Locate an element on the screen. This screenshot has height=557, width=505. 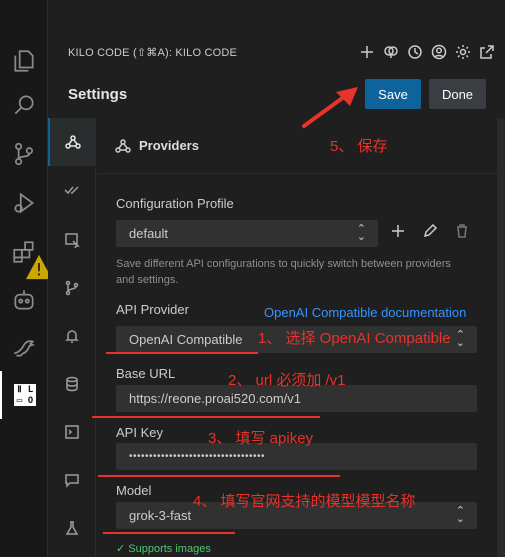
header-toolbar is located at coordinates (427, 52).